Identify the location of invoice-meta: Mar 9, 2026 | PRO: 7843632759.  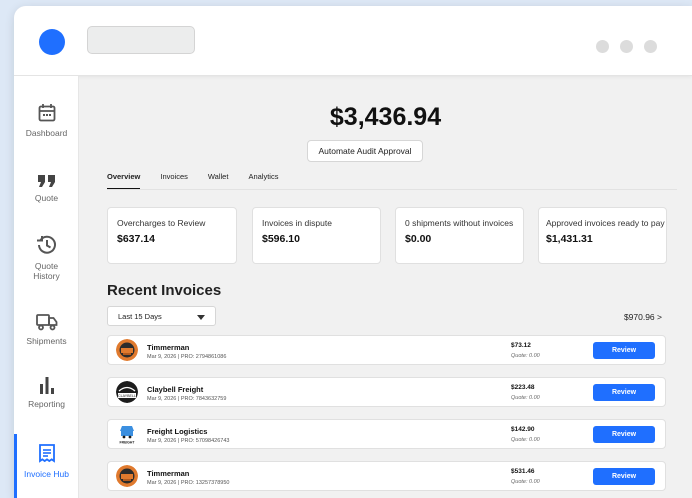
(187, 399).